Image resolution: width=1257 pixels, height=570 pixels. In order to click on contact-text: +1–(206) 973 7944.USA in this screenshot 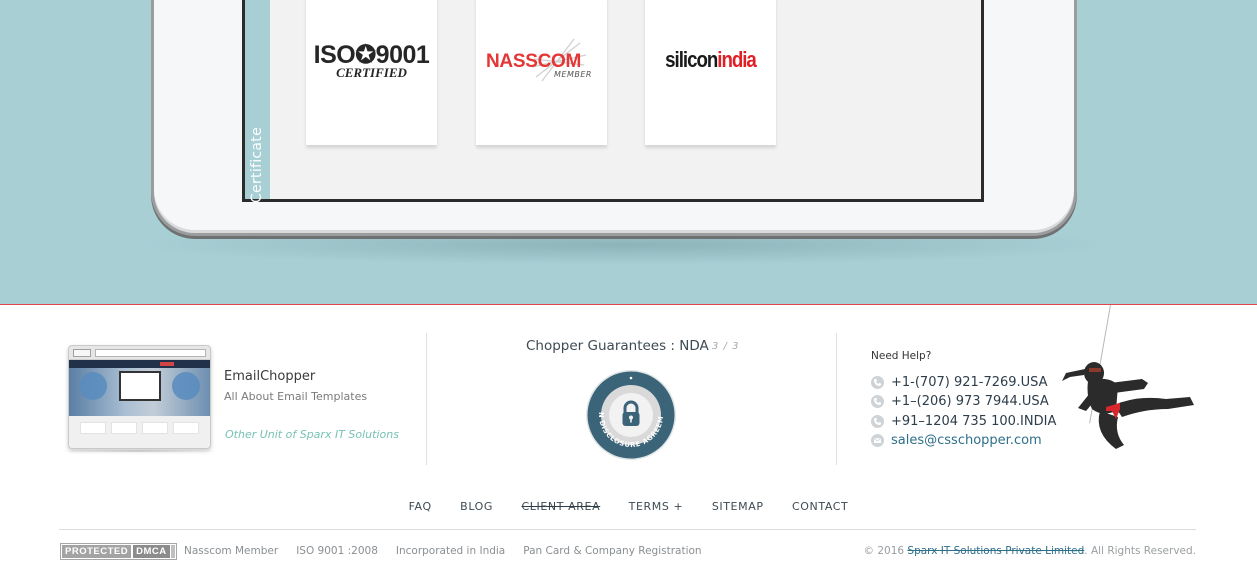, I will do `click(970, 402)`.